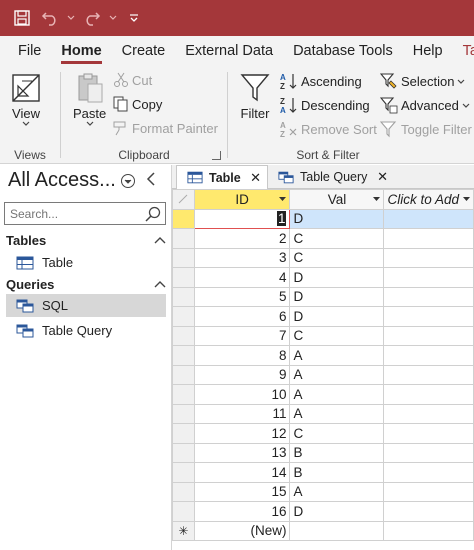 This screenshot has height=550, width=474. Describe the element at coordinates (337, 199) in the screenshot. I see `column-header-val: Val` at that location.